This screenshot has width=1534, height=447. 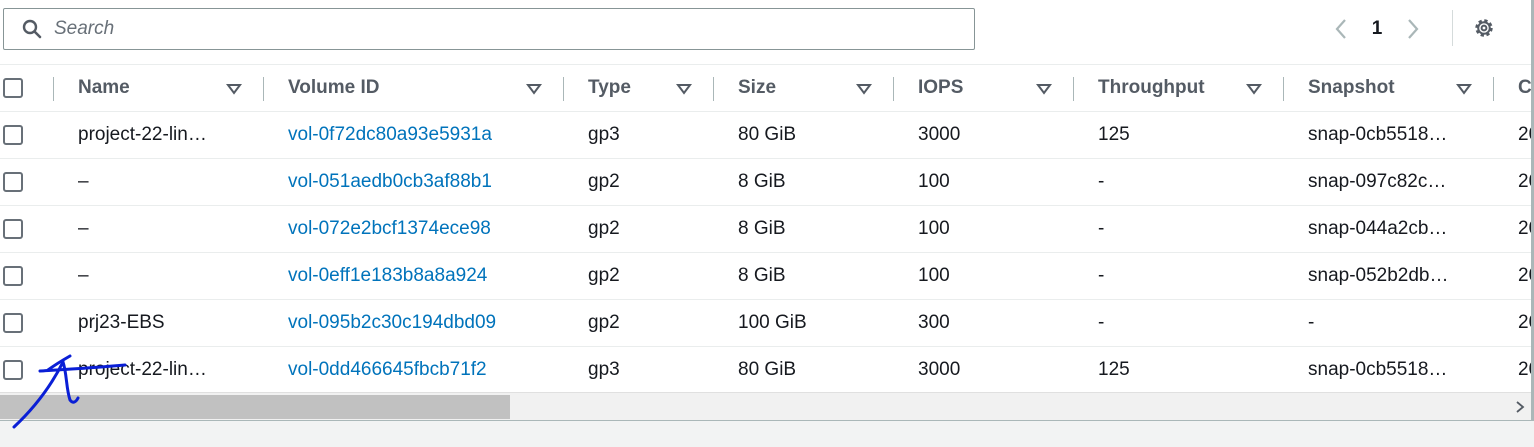 I want to click on select-all-checkbox, so click(x=13, y=88).